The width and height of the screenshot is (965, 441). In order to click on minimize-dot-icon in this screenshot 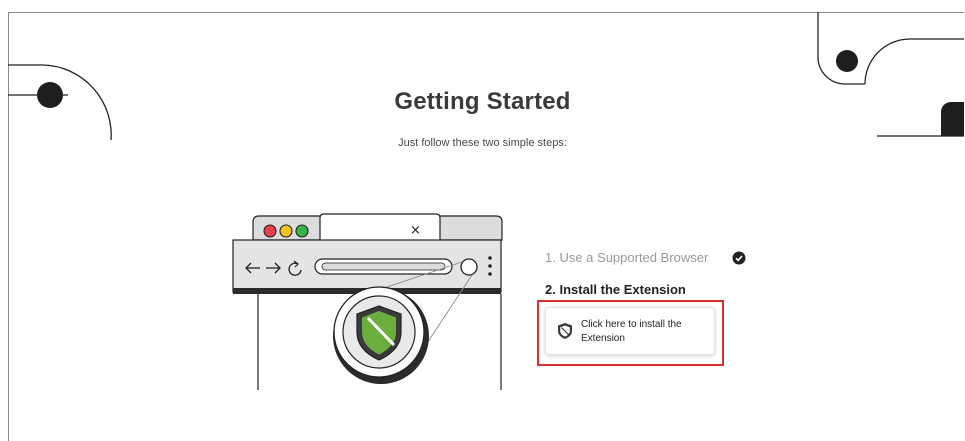, I will do `click(286, 231)`.